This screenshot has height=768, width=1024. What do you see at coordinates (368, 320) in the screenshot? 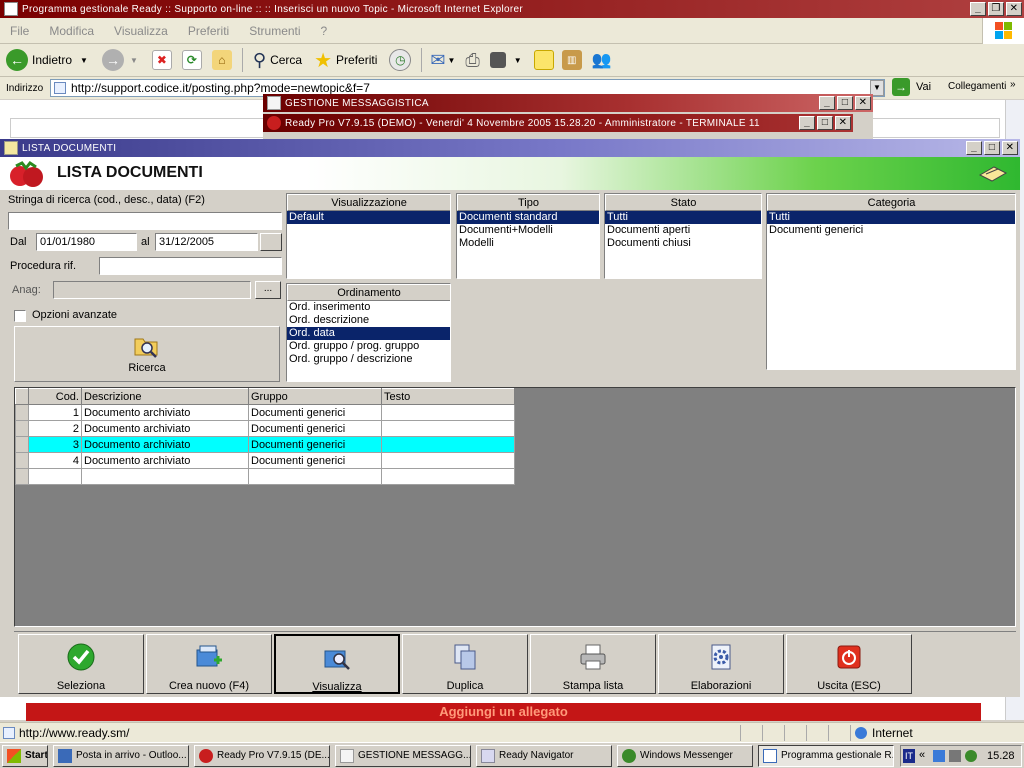
I see `list-item: Ord. descrizione` at bounding box center [368, 320].